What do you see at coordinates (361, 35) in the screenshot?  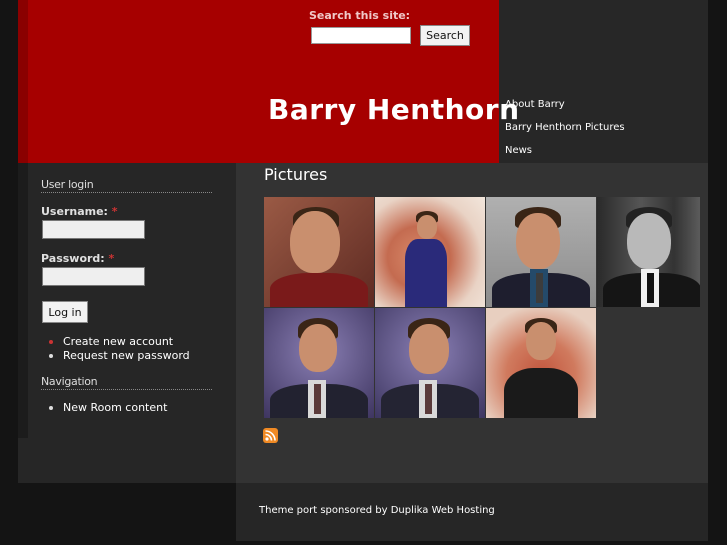 I see `search-input` at bounding box center [361, 35].